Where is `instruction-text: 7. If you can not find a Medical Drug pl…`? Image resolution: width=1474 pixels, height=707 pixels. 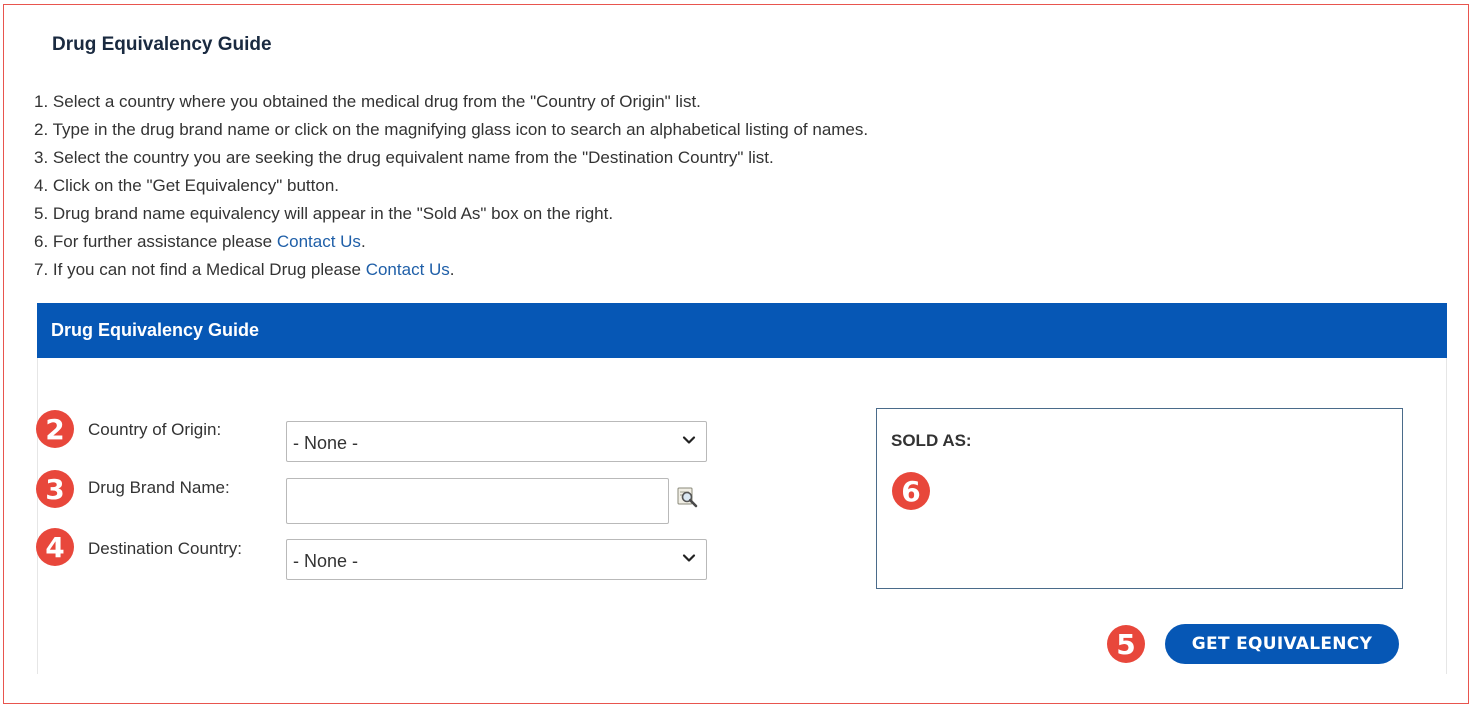 instruction-text: 7. If you can not find a Medical Drug pl… is located at coordinates (200, 269).